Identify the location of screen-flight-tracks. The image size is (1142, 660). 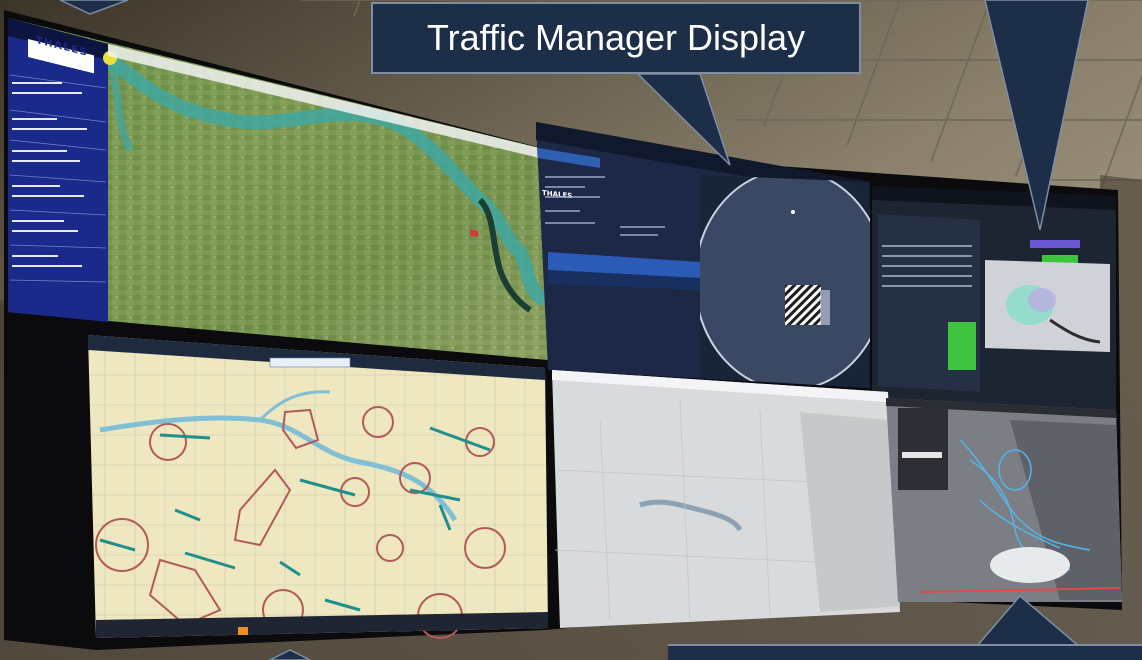
(1004, 500).